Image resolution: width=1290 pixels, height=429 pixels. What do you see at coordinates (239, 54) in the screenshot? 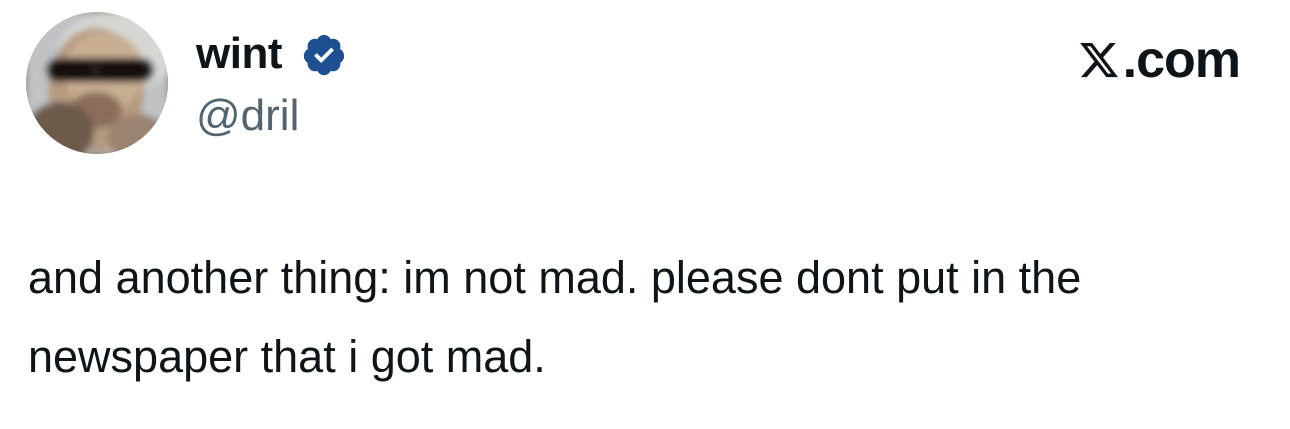
I see `display-name: wint` at bounding box center [239, 54].